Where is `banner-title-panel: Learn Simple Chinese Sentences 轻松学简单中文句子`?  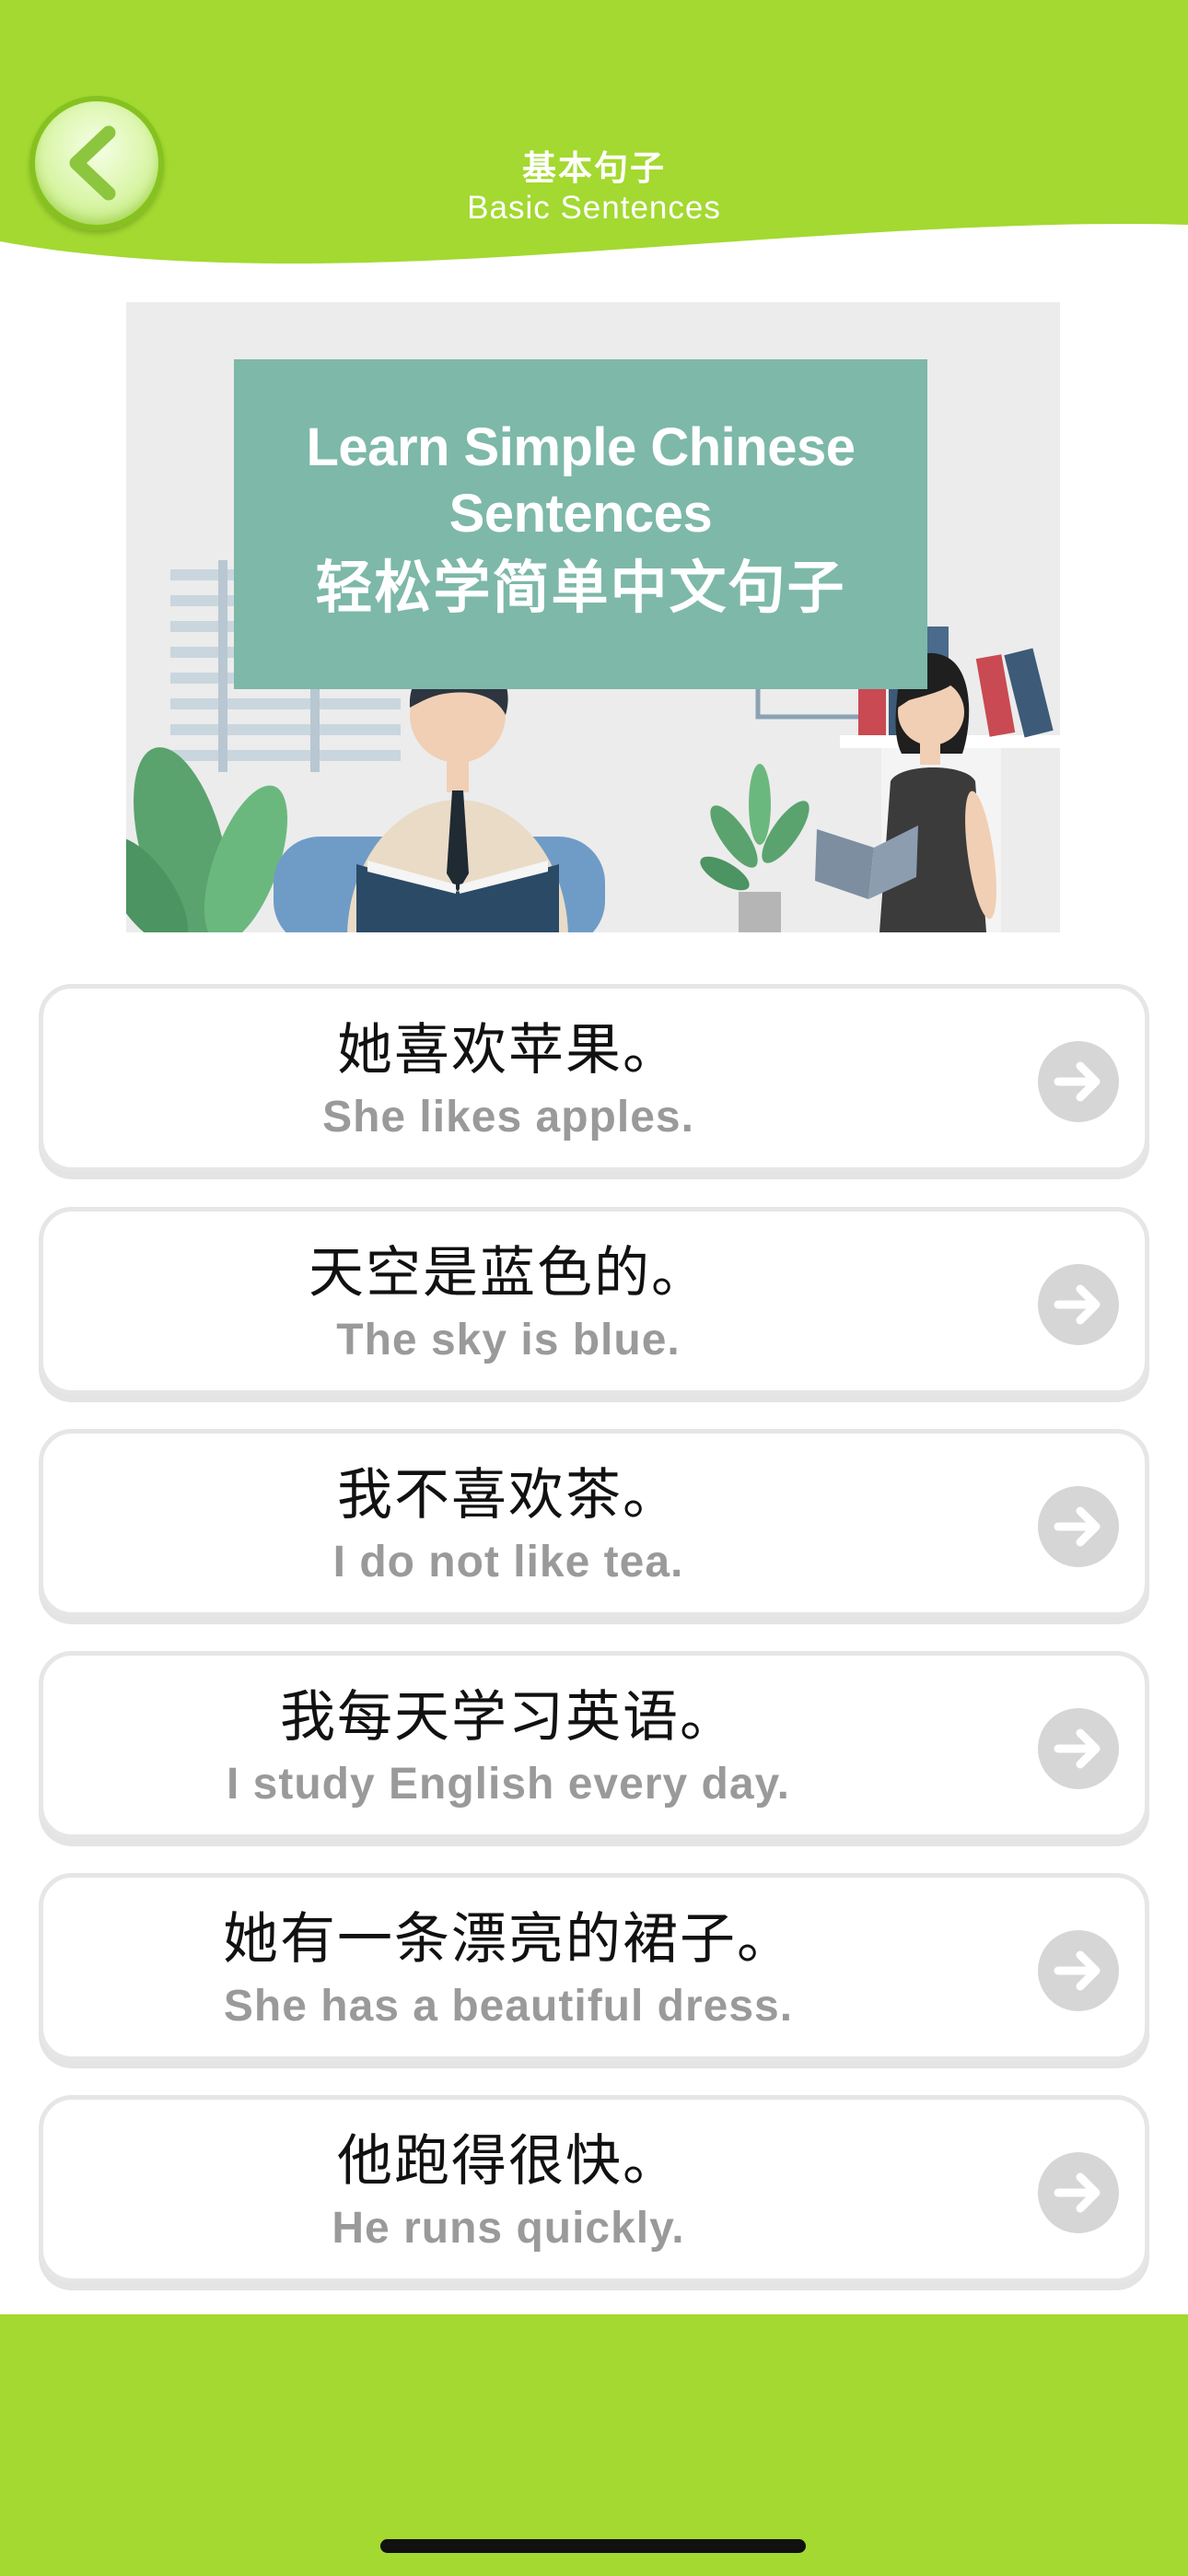 banner-title-panel: Learn Simple Chinese Sentences 轻松学简单中文句子 is located at coordinates (580, 524).